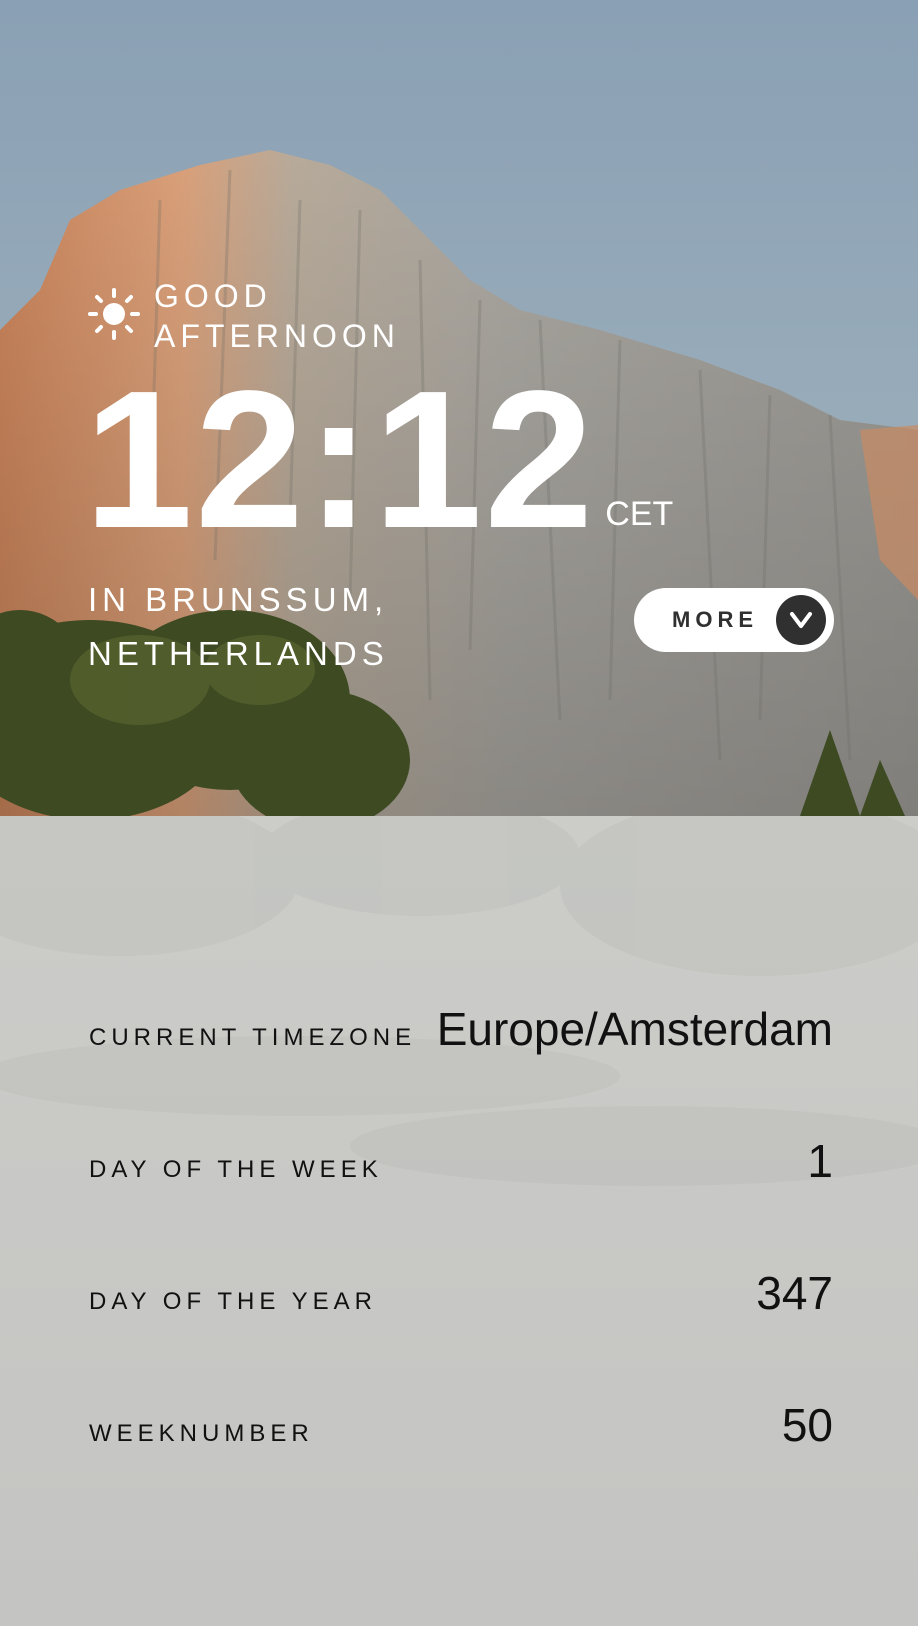  Describe the element at coordinates (277, 316) in the screenshot. I see `greeting-text: GOOD AFTERNOON` at that location.